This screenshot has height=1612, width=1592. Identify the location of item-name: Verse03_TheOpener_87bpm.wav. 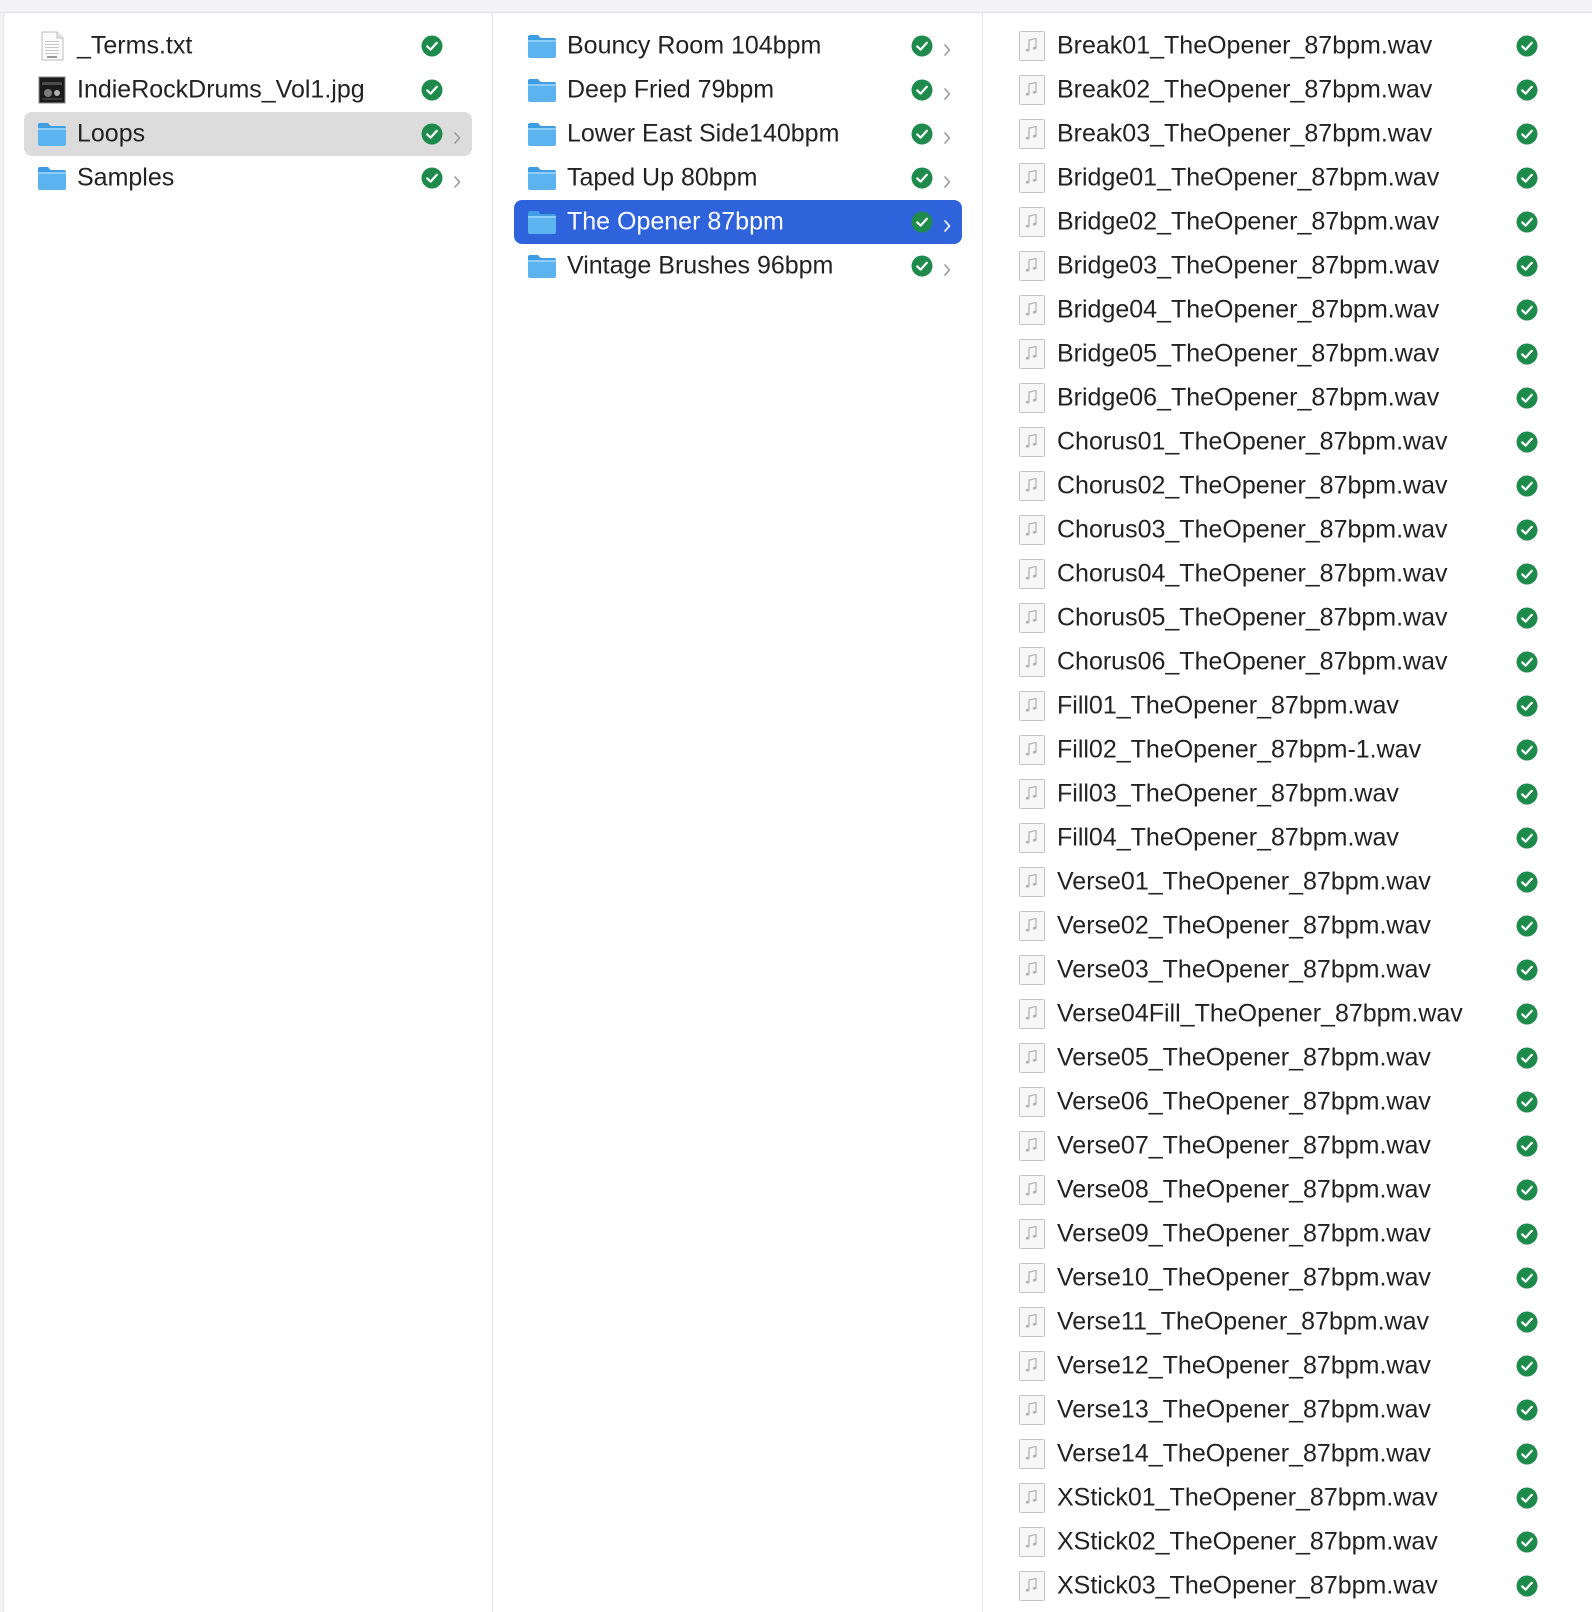
(1244, 969).